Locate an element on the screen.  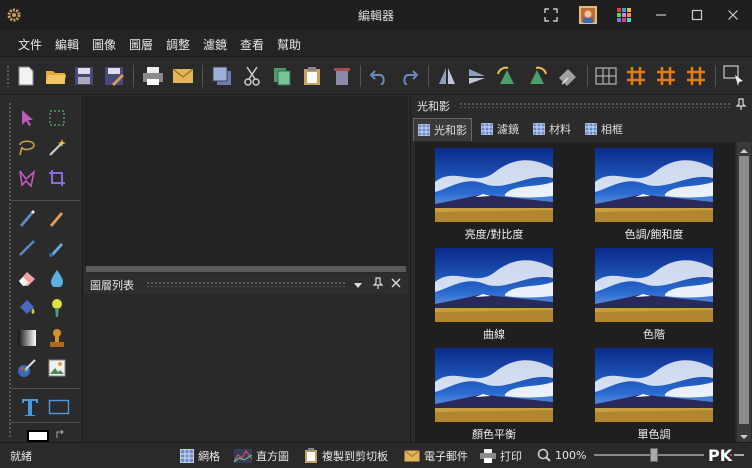
color-replace-icon is located at coordinates (57, 308).